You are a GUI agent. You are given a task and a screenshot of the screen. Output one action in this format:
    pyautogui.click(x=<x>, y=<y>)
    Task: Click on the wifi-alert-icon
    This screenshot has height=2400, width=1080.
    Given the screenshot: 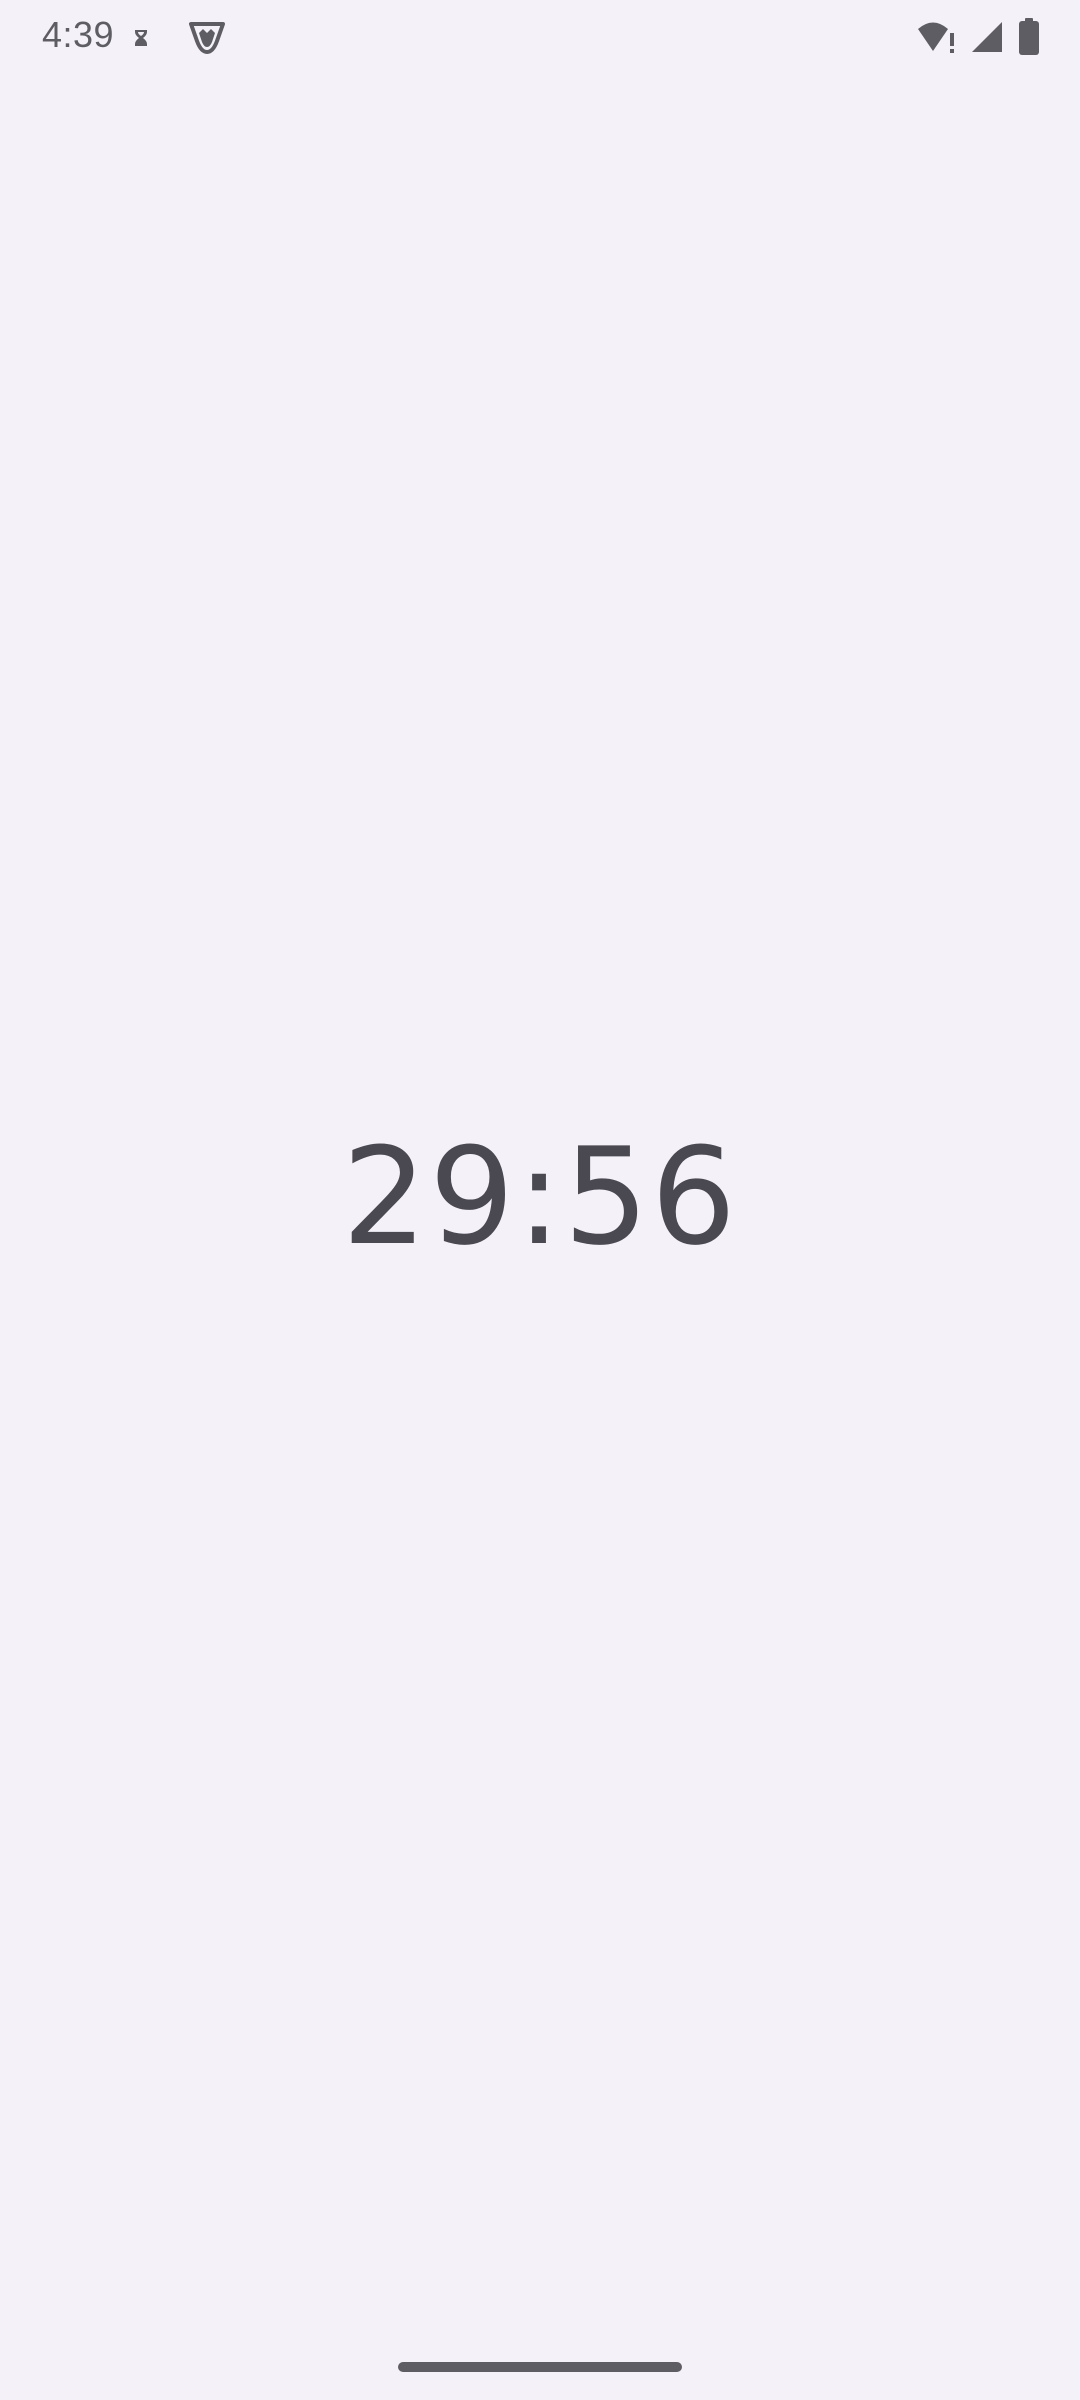 What is the action you would take?
    pyautogui.click(x=936, y=37)
    